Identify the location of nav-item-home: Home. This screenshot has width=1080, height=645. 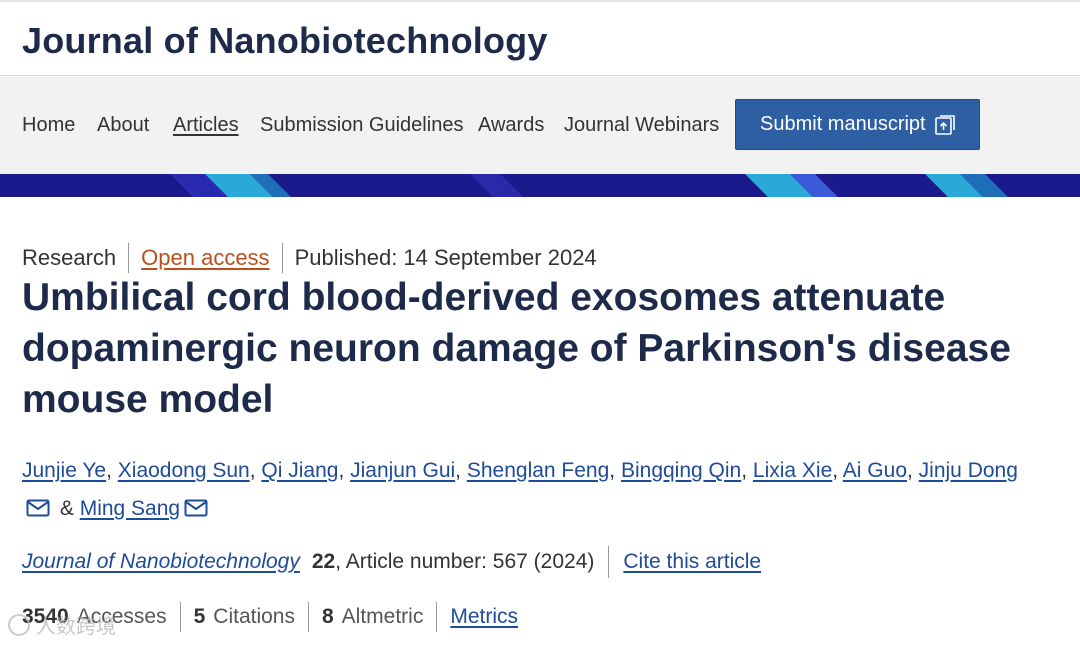
(48, 125).